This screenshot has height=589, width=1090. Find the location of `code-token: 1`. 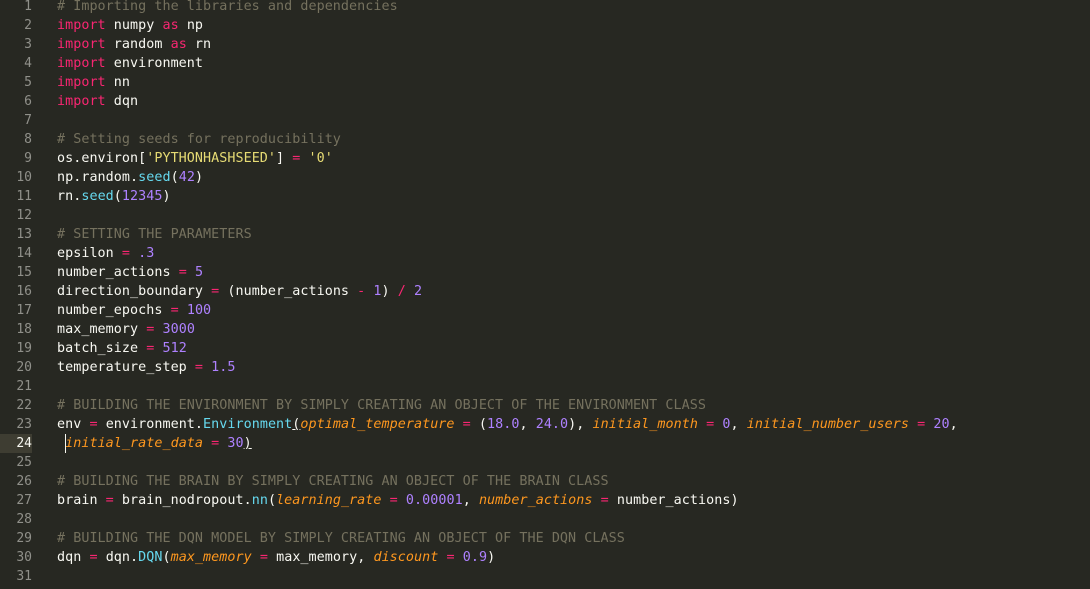

code-token: 1 is located at coordinates (377, 291).